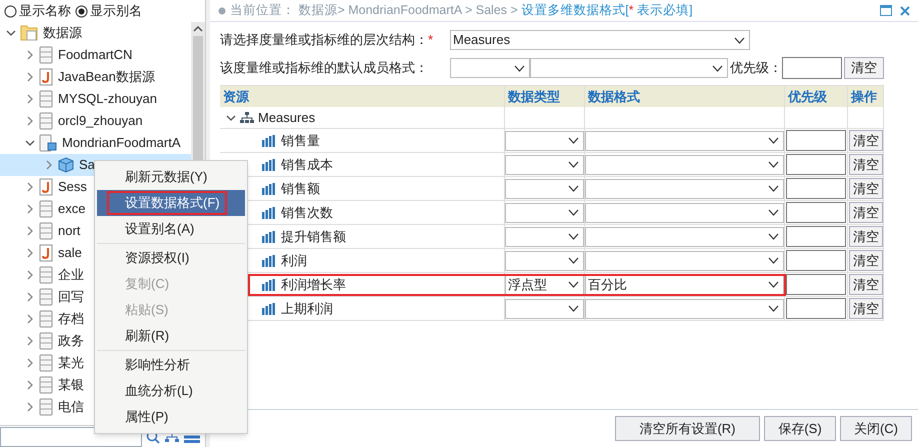  Describe the element at coordinates (147, 284) in the screenshot. I see `menu-item: 复制(C)` at that location.